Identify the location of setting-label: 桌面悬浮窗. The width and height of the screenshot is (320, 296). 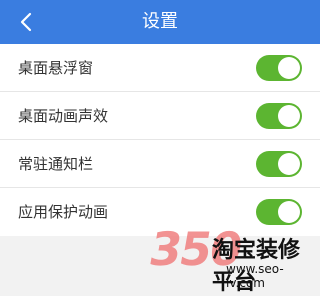
(56, 68).